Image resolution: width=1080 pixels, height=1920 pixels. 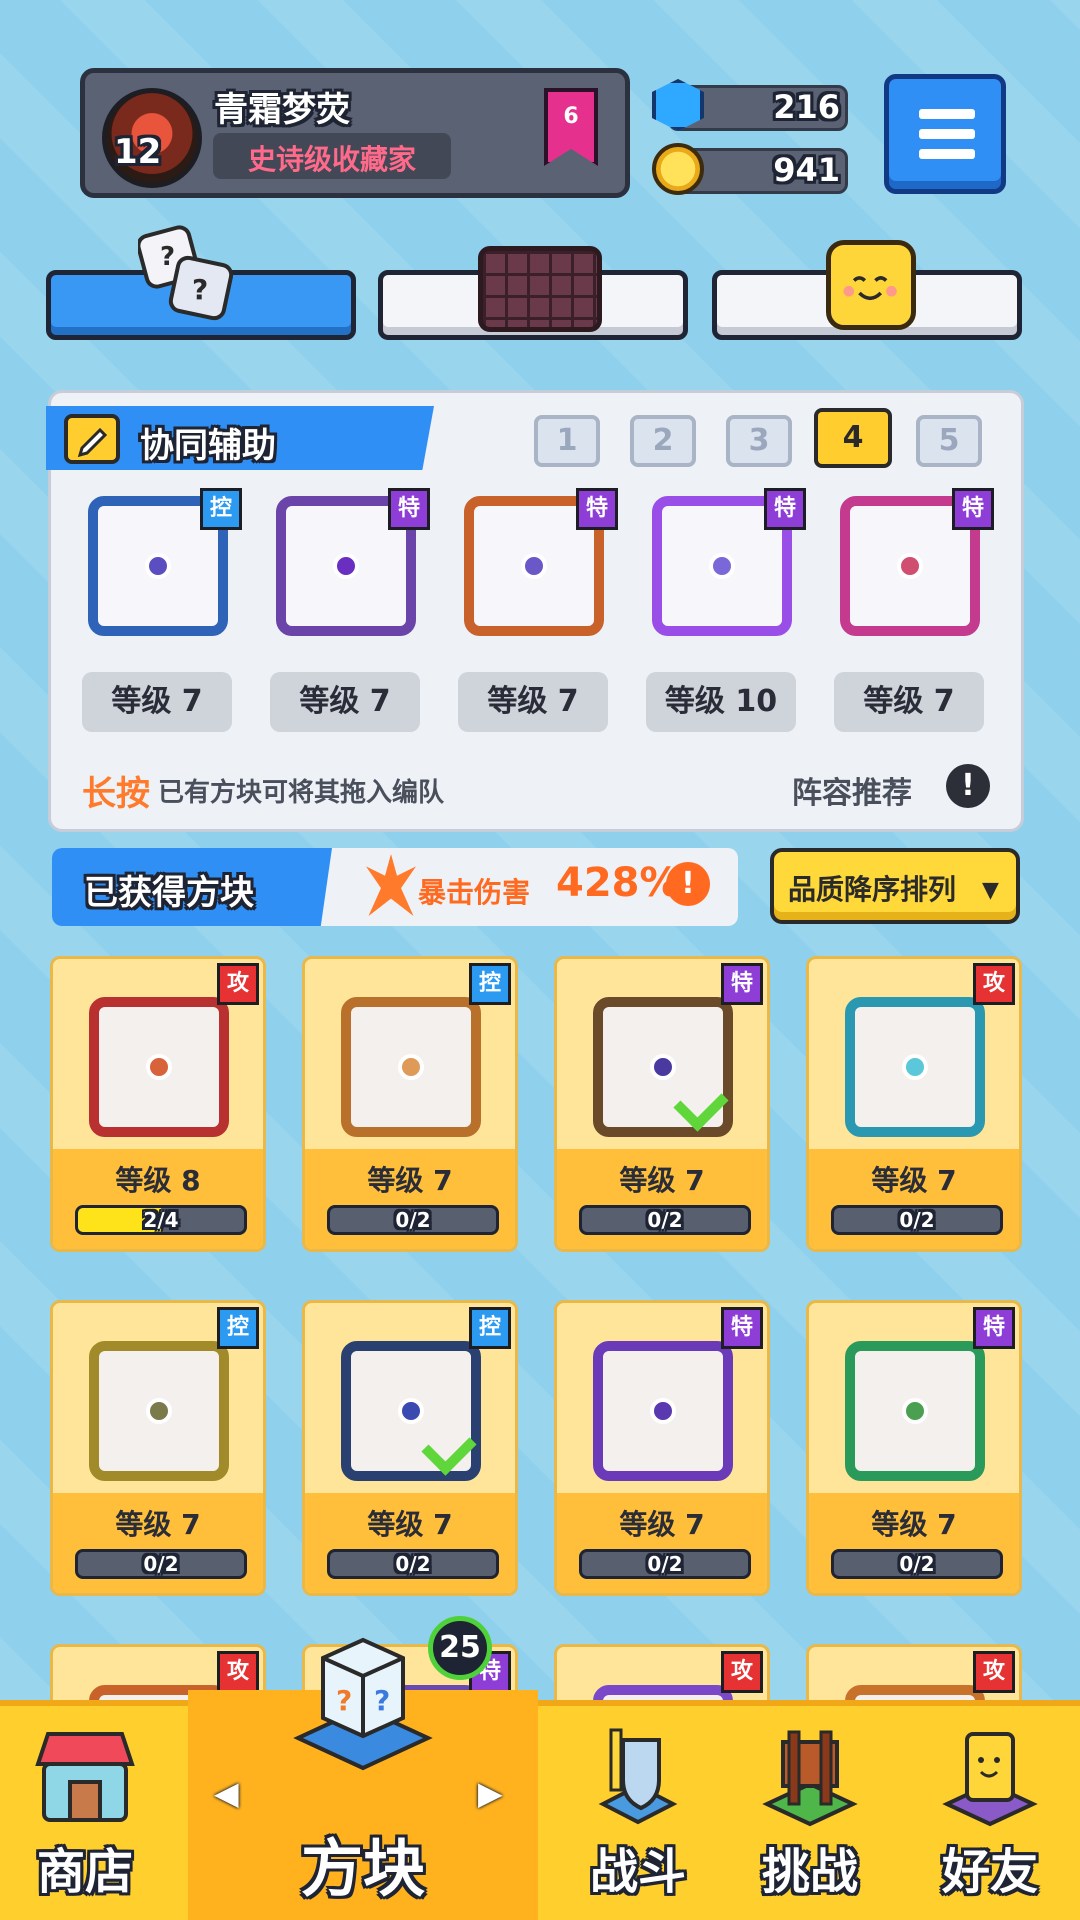 I want to click on preset-tab-3: 3, so click(x=759, y=441).